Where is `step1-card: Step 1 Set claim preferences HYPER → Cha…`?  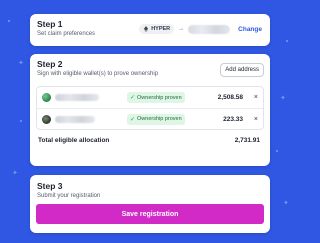 step1-card: Step 1 Set claim preferences HYPER → Cha… is located at coordinates (150, 30).